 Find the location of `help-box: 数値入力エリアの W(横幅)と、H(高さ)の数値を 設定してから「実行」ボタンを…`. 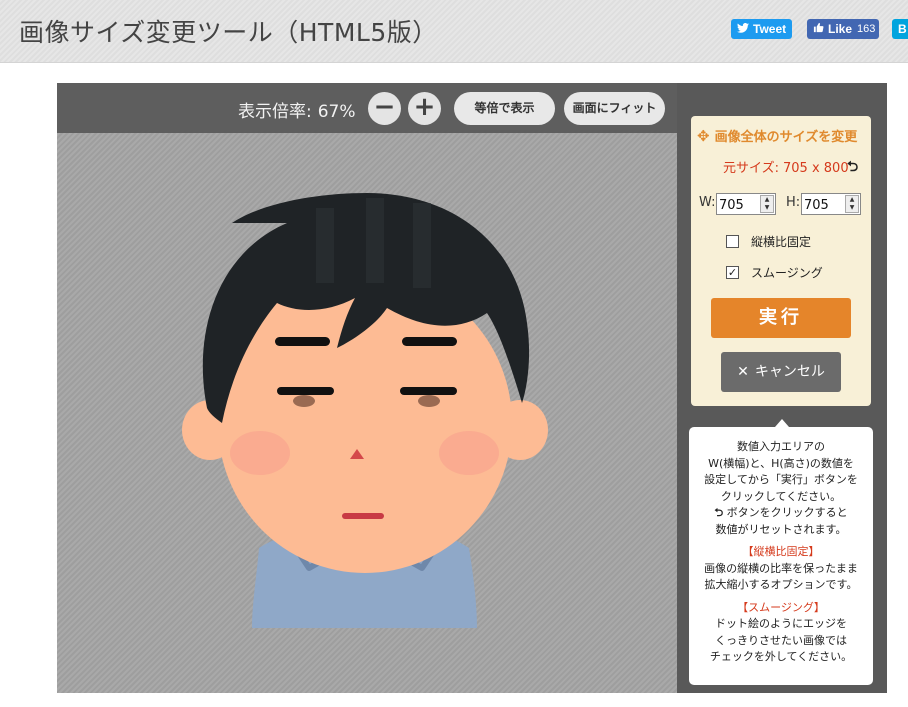

help-box: 数値入力エリアの W(横幅)と、H(高さ)の数値を 設定してから「実行」ボタンを… is located at coordinates (781, 552).